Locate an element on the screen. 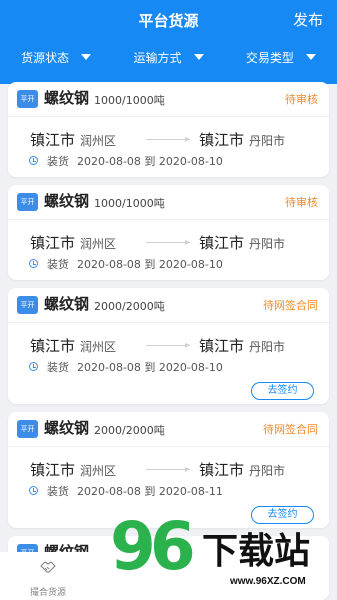  tab-matching-cargo: 撮合货源 is located at coordinates (48, 576).